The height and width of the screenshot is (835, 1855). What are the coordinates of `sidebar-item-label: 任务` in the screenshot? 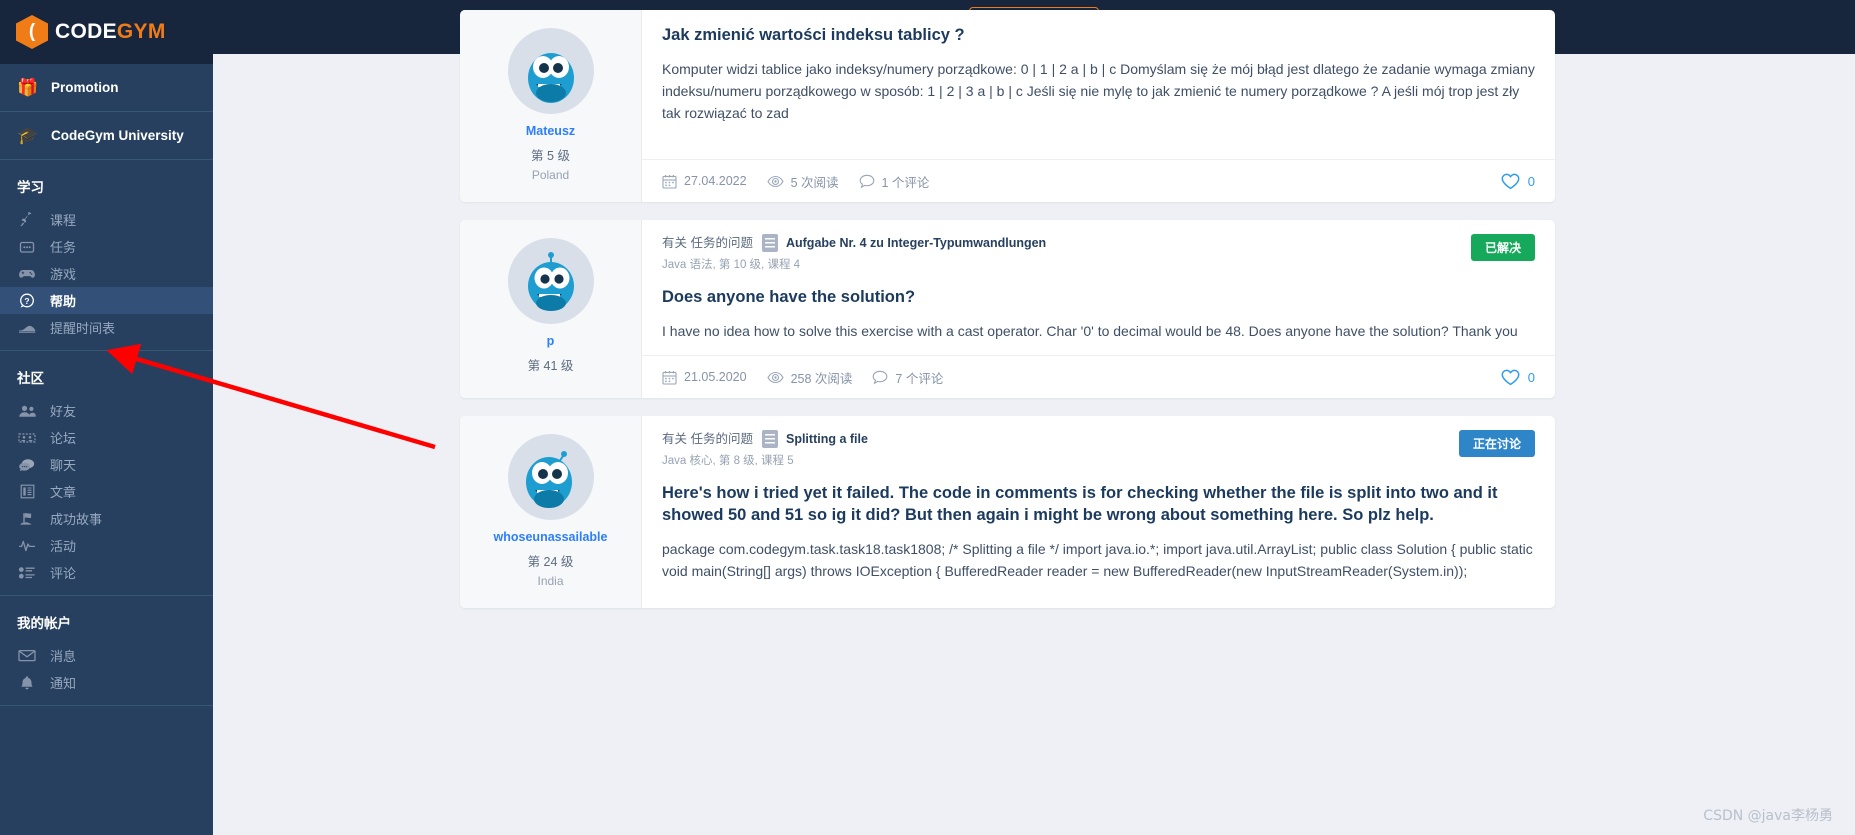 It's located at (63, 247).